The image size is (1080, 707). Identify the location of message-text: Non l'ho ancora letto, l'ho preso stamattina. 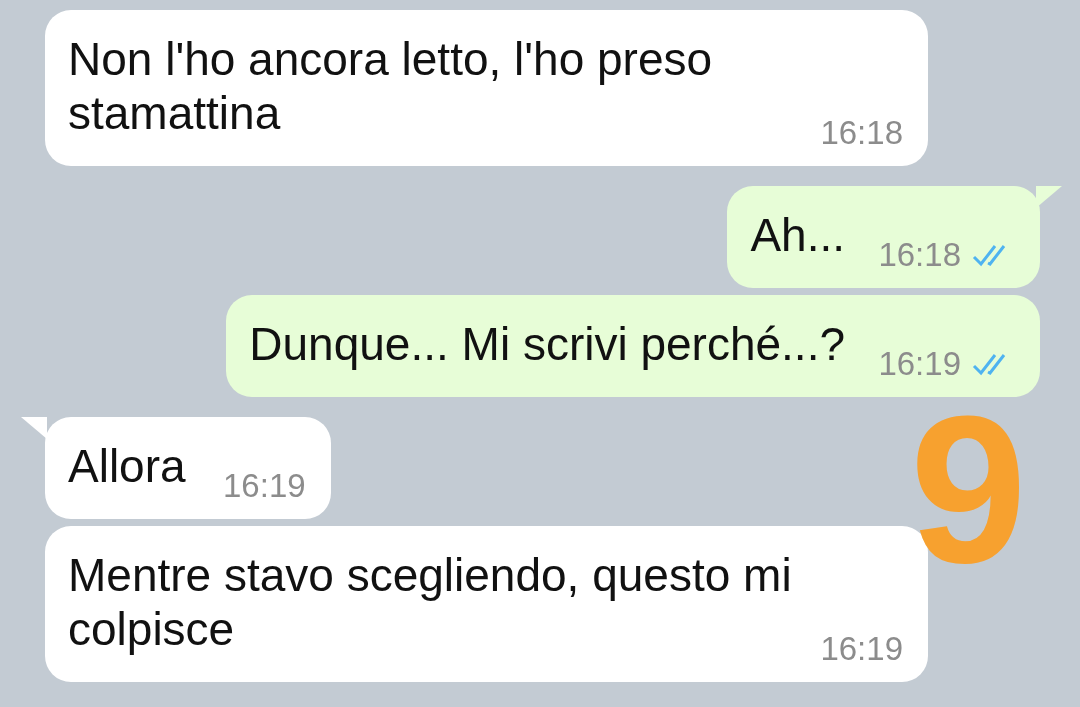
(390, 86).